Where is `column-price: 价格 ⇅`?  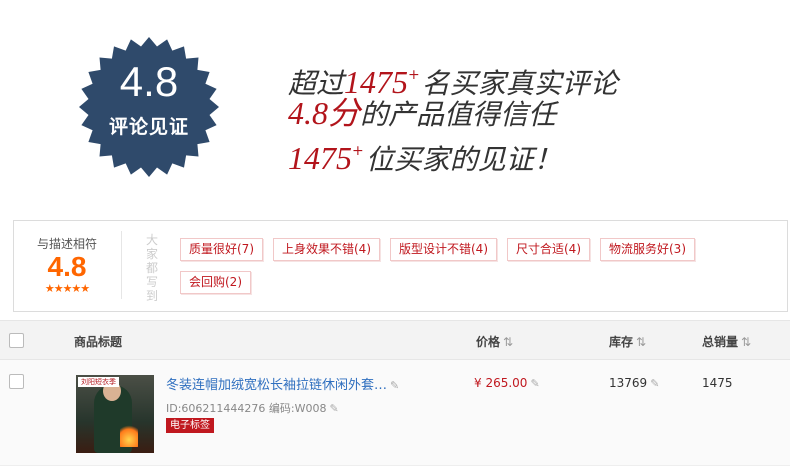
column-price: 价格 ⇅ is located at coordinates (494, 341).